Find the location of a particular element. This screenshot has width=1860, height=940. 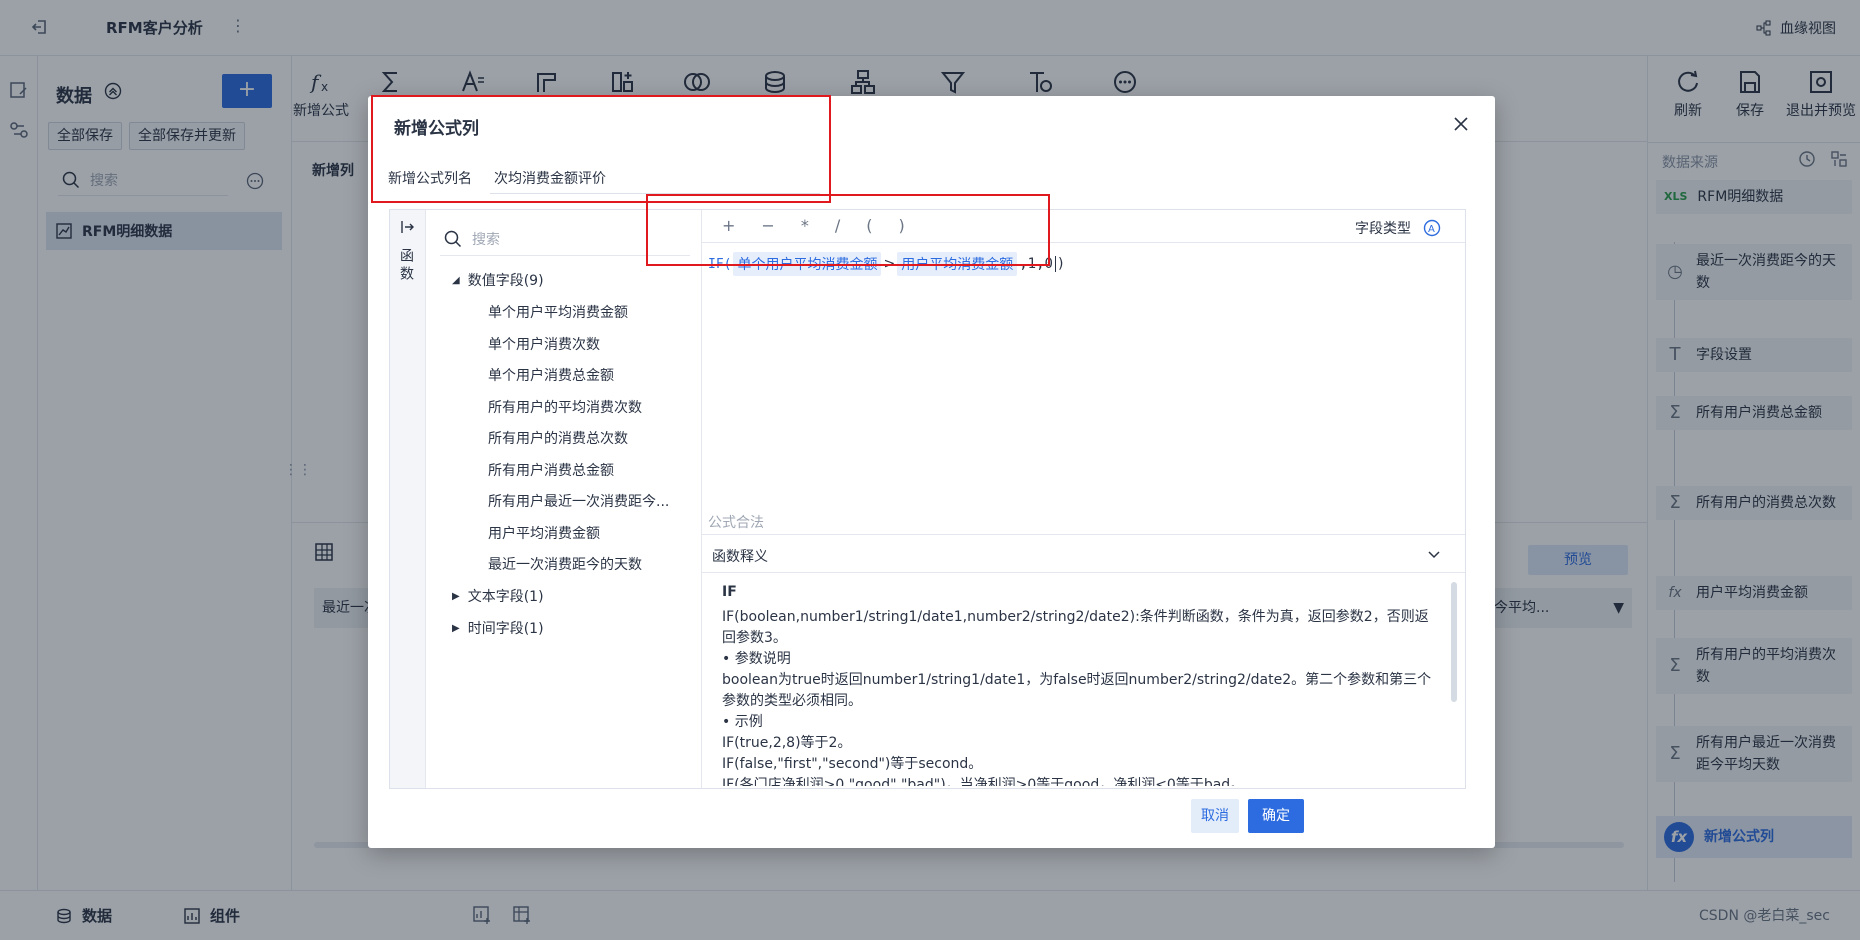

field-item: 所有用户消费总金额 is located at coordinates (590, 470).